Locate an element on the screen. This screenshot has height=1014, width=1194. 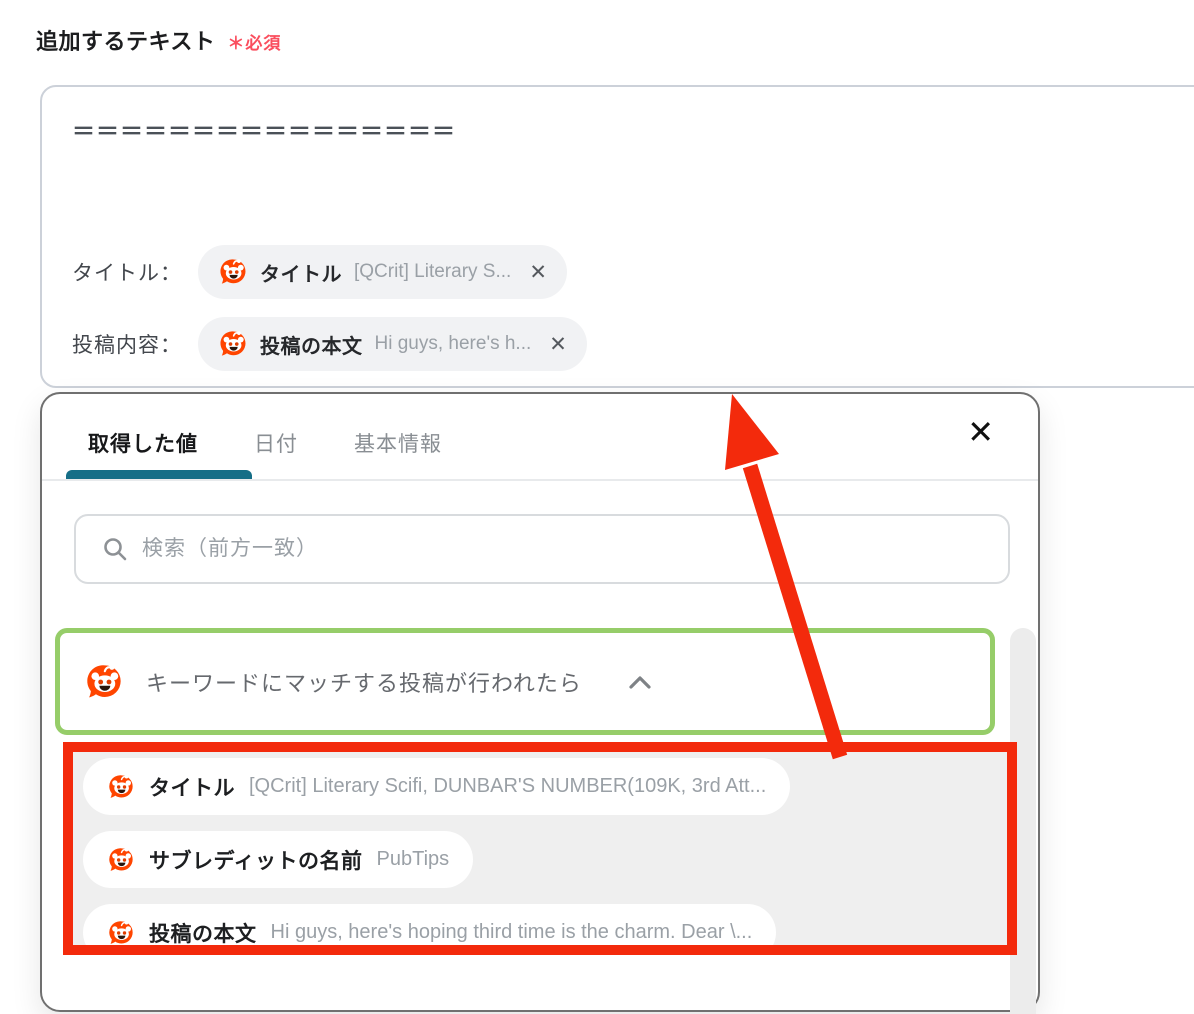
required-badge: ＊必須 is located at coordinates (254, 43).